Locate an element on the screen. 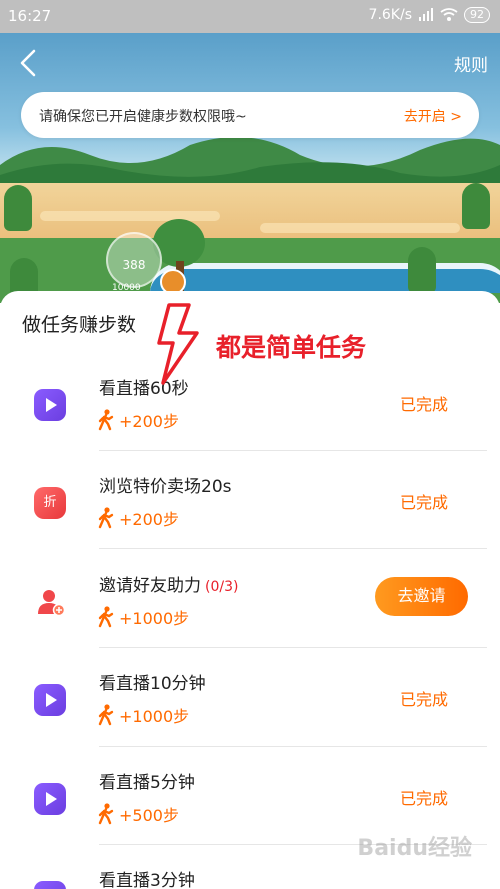  river-path is located at coordinates (325, 278).